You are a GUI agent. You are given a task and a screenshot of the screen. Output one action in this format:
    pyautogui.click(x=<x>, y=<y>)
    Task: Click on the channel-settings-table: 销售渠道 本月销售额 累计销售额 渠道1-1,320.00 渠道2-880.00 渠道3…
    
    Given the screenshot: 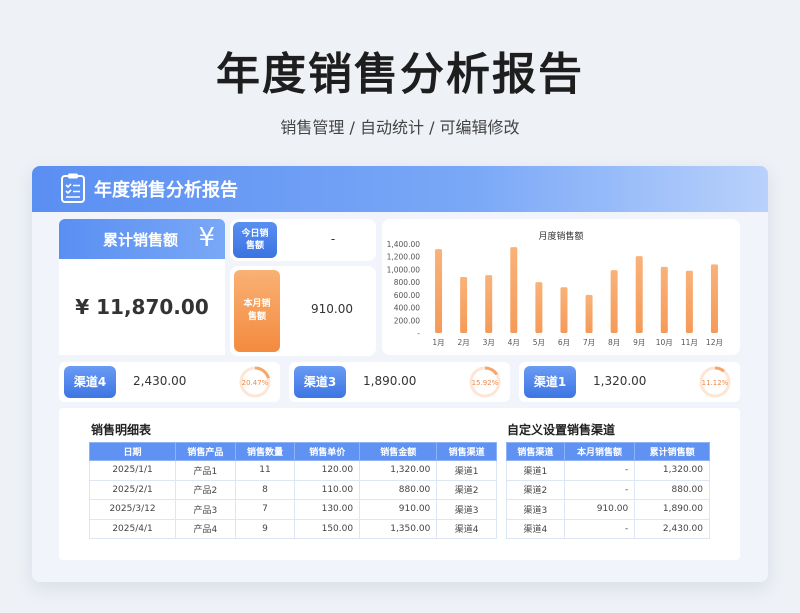 What is the action you would take?
    pyautogui.click(x=608, y=490)
    